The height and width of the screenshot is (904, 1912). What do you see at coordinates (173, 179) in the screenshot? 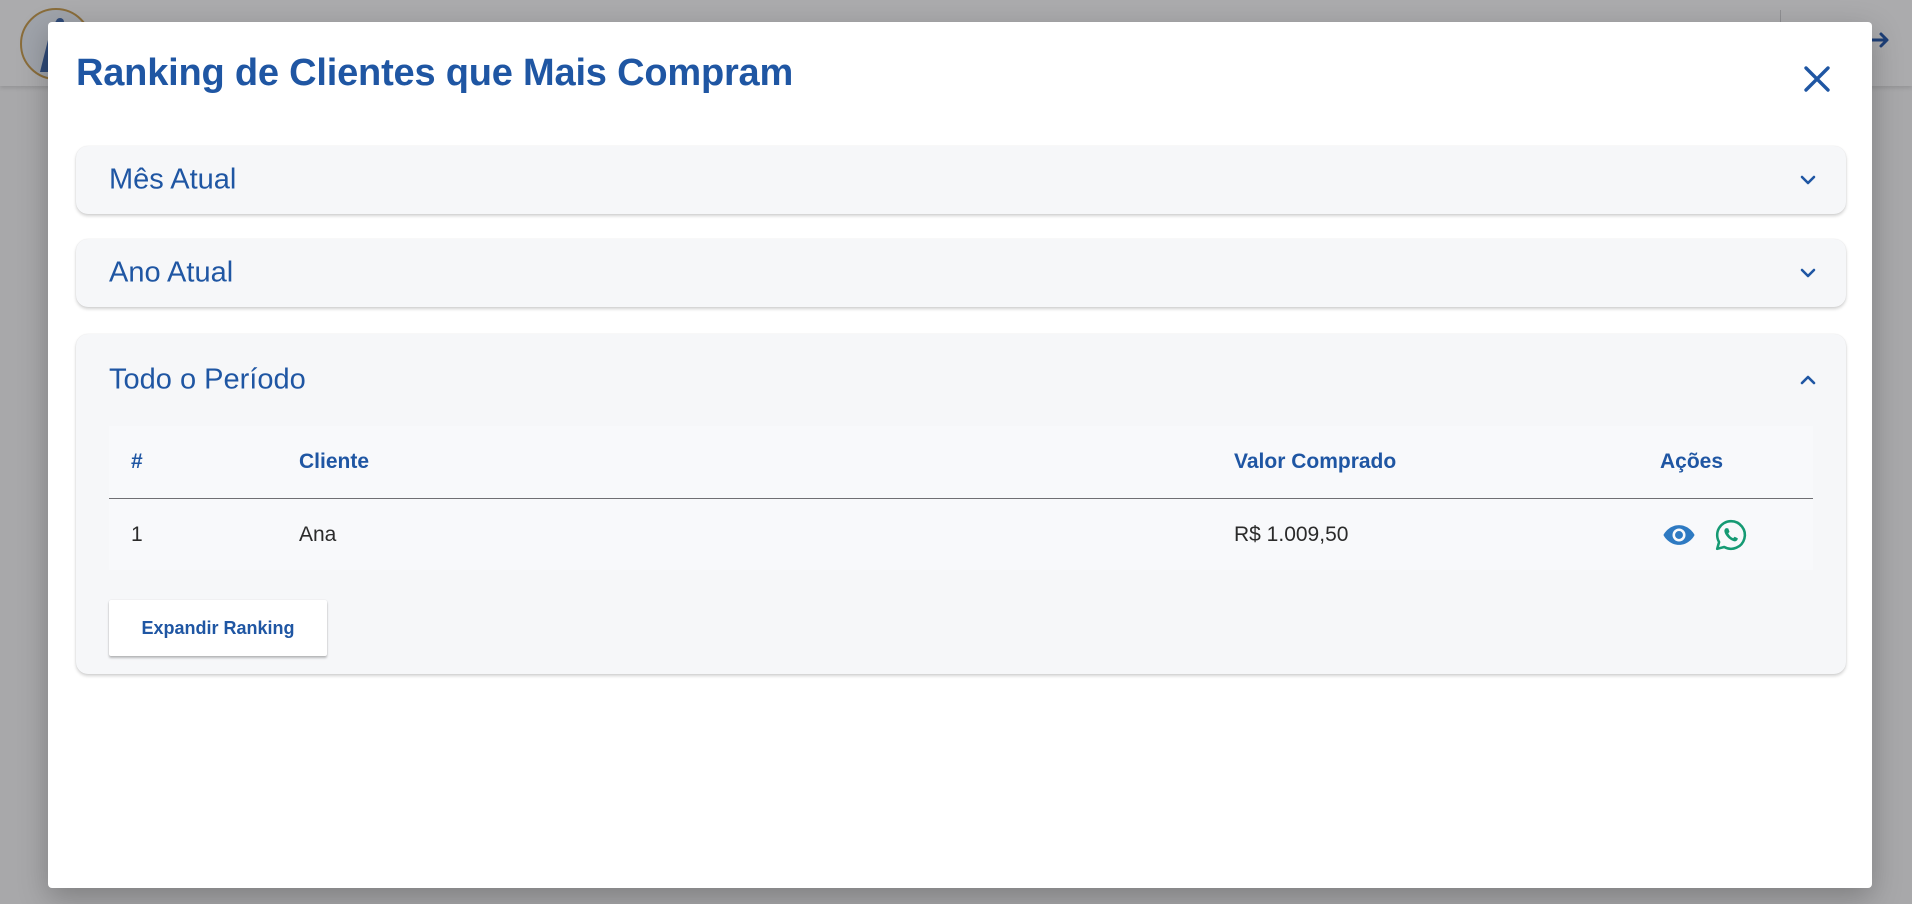
I see `accordion-title: Mês Atual` at bounding box center [173, 179].